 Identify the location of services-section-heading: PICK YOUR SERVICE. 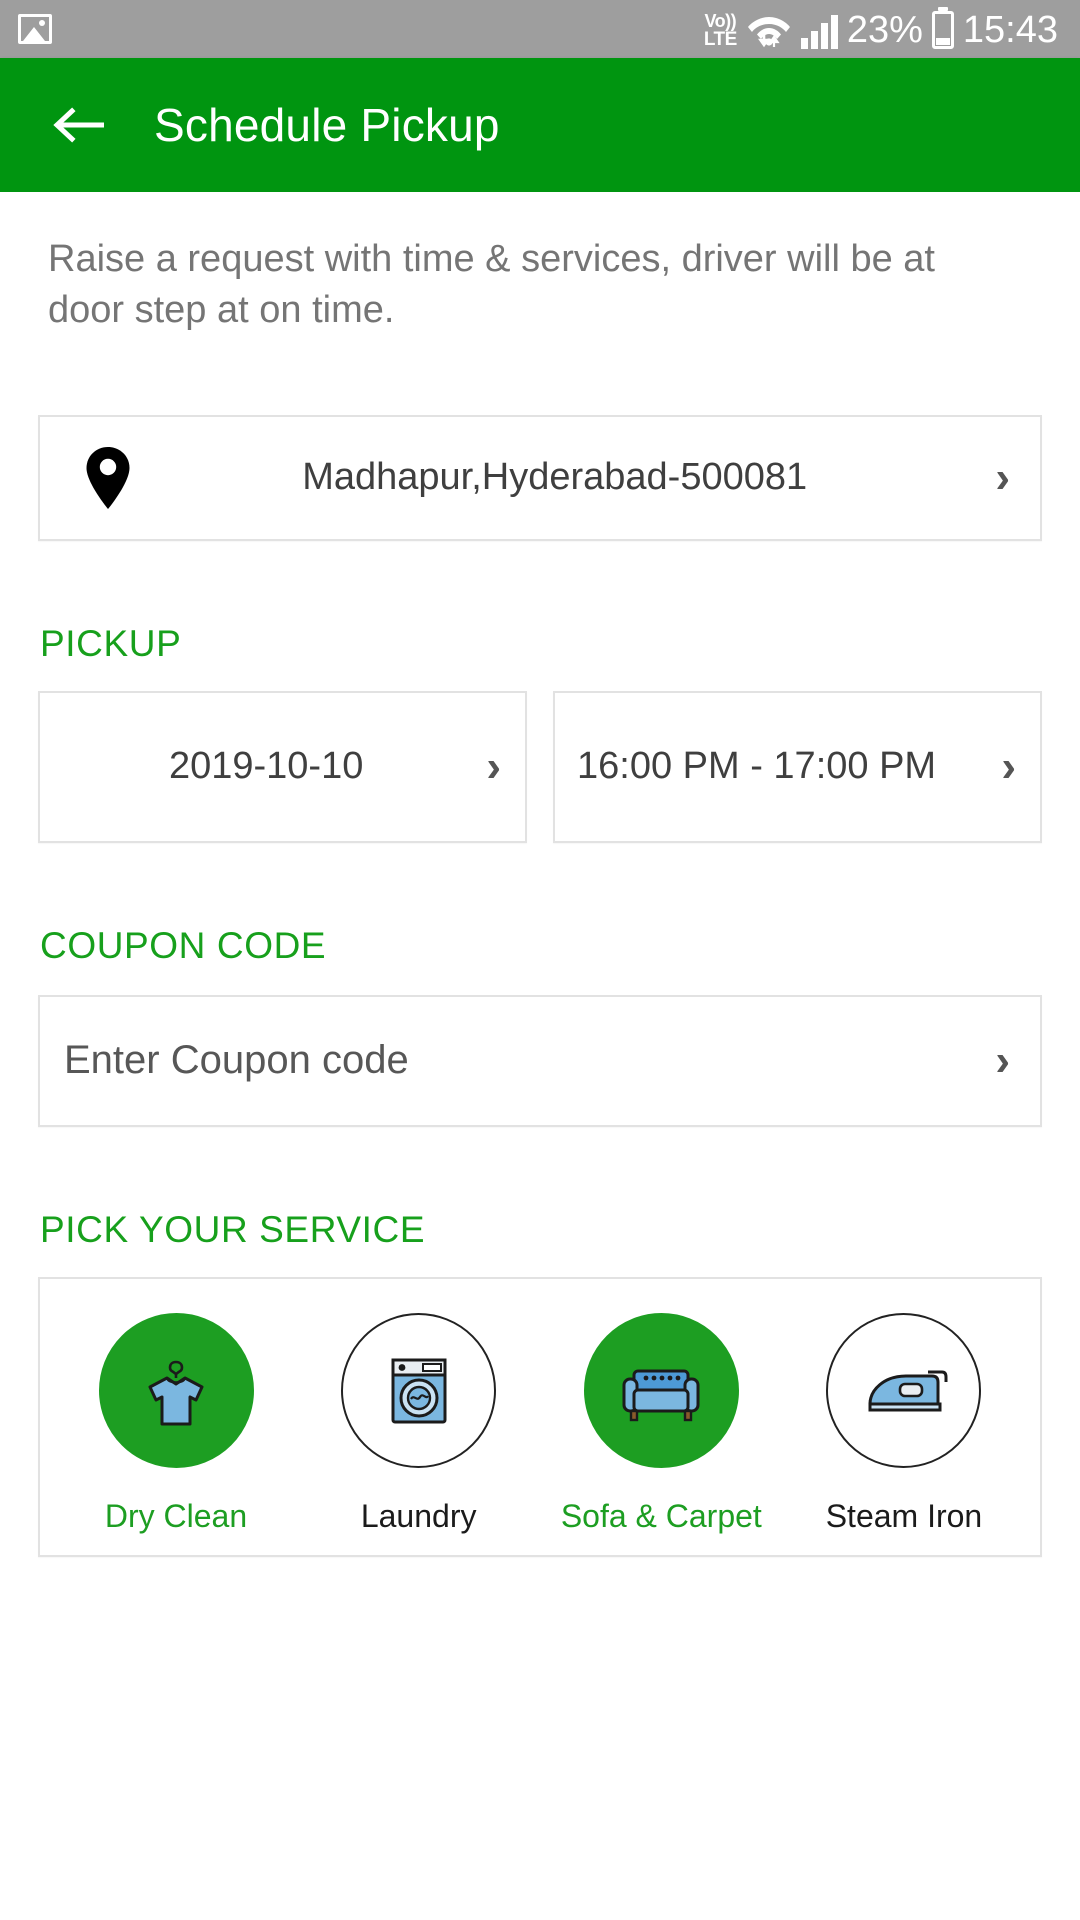
(233, 1229).